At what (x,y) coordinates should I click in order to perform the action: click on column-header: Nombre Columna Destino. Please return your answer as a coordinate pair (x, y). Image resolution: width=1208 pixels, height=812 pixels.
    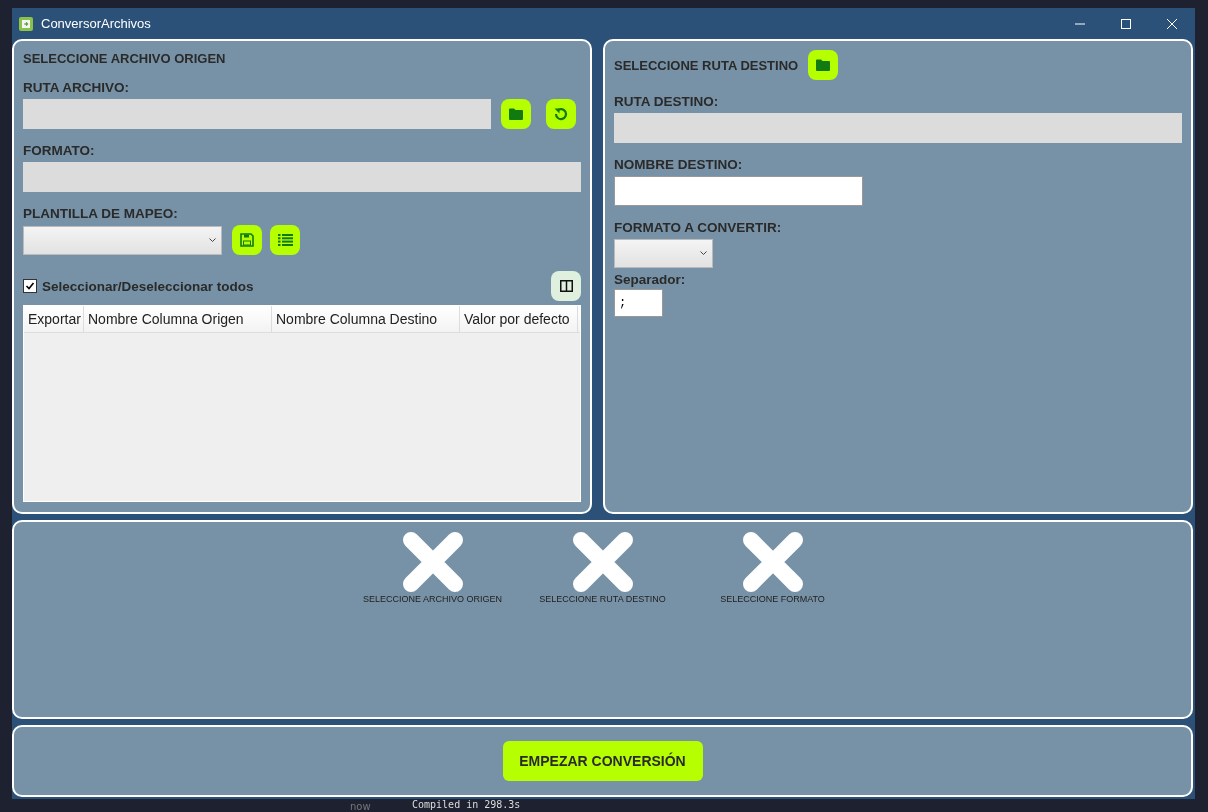
    Looking at the image, I should click on (366, 319).